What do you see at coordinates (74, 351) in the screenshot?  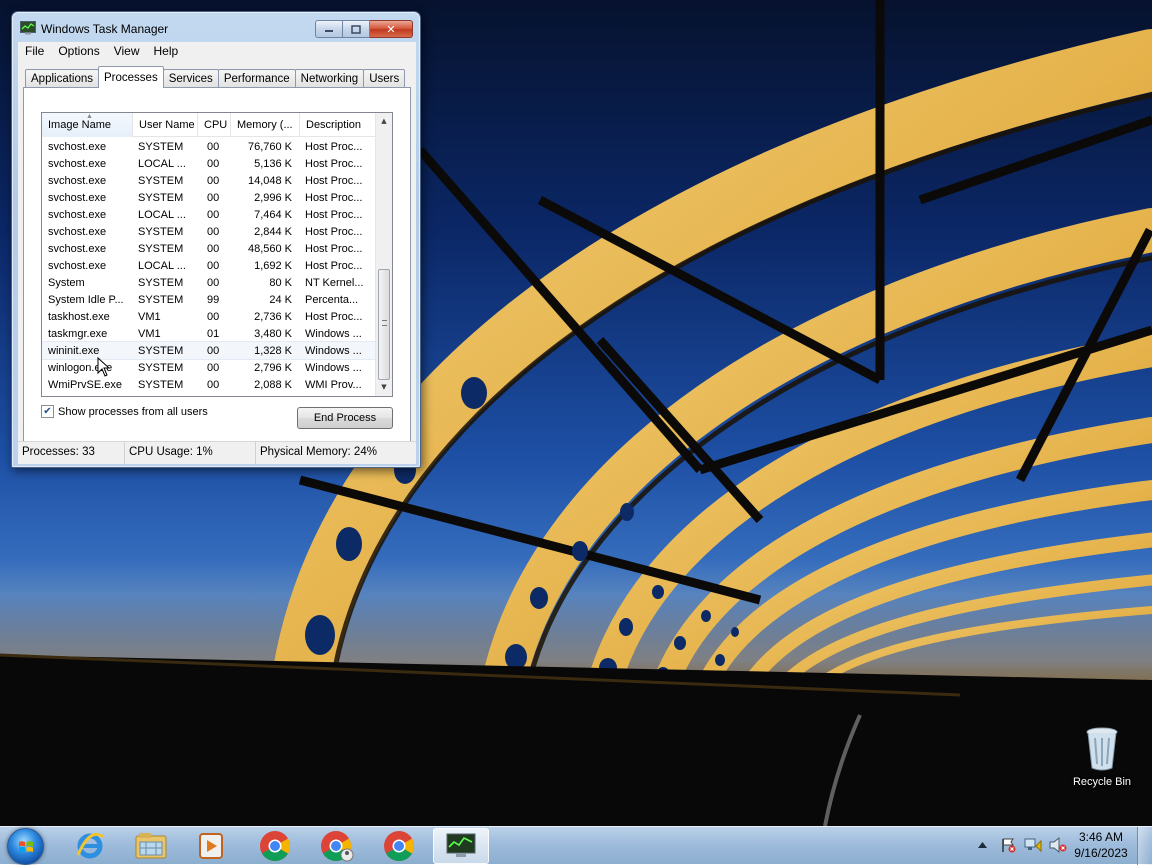 I see `cell-image-name: wininit.exe` at bounding box center [74, 351].